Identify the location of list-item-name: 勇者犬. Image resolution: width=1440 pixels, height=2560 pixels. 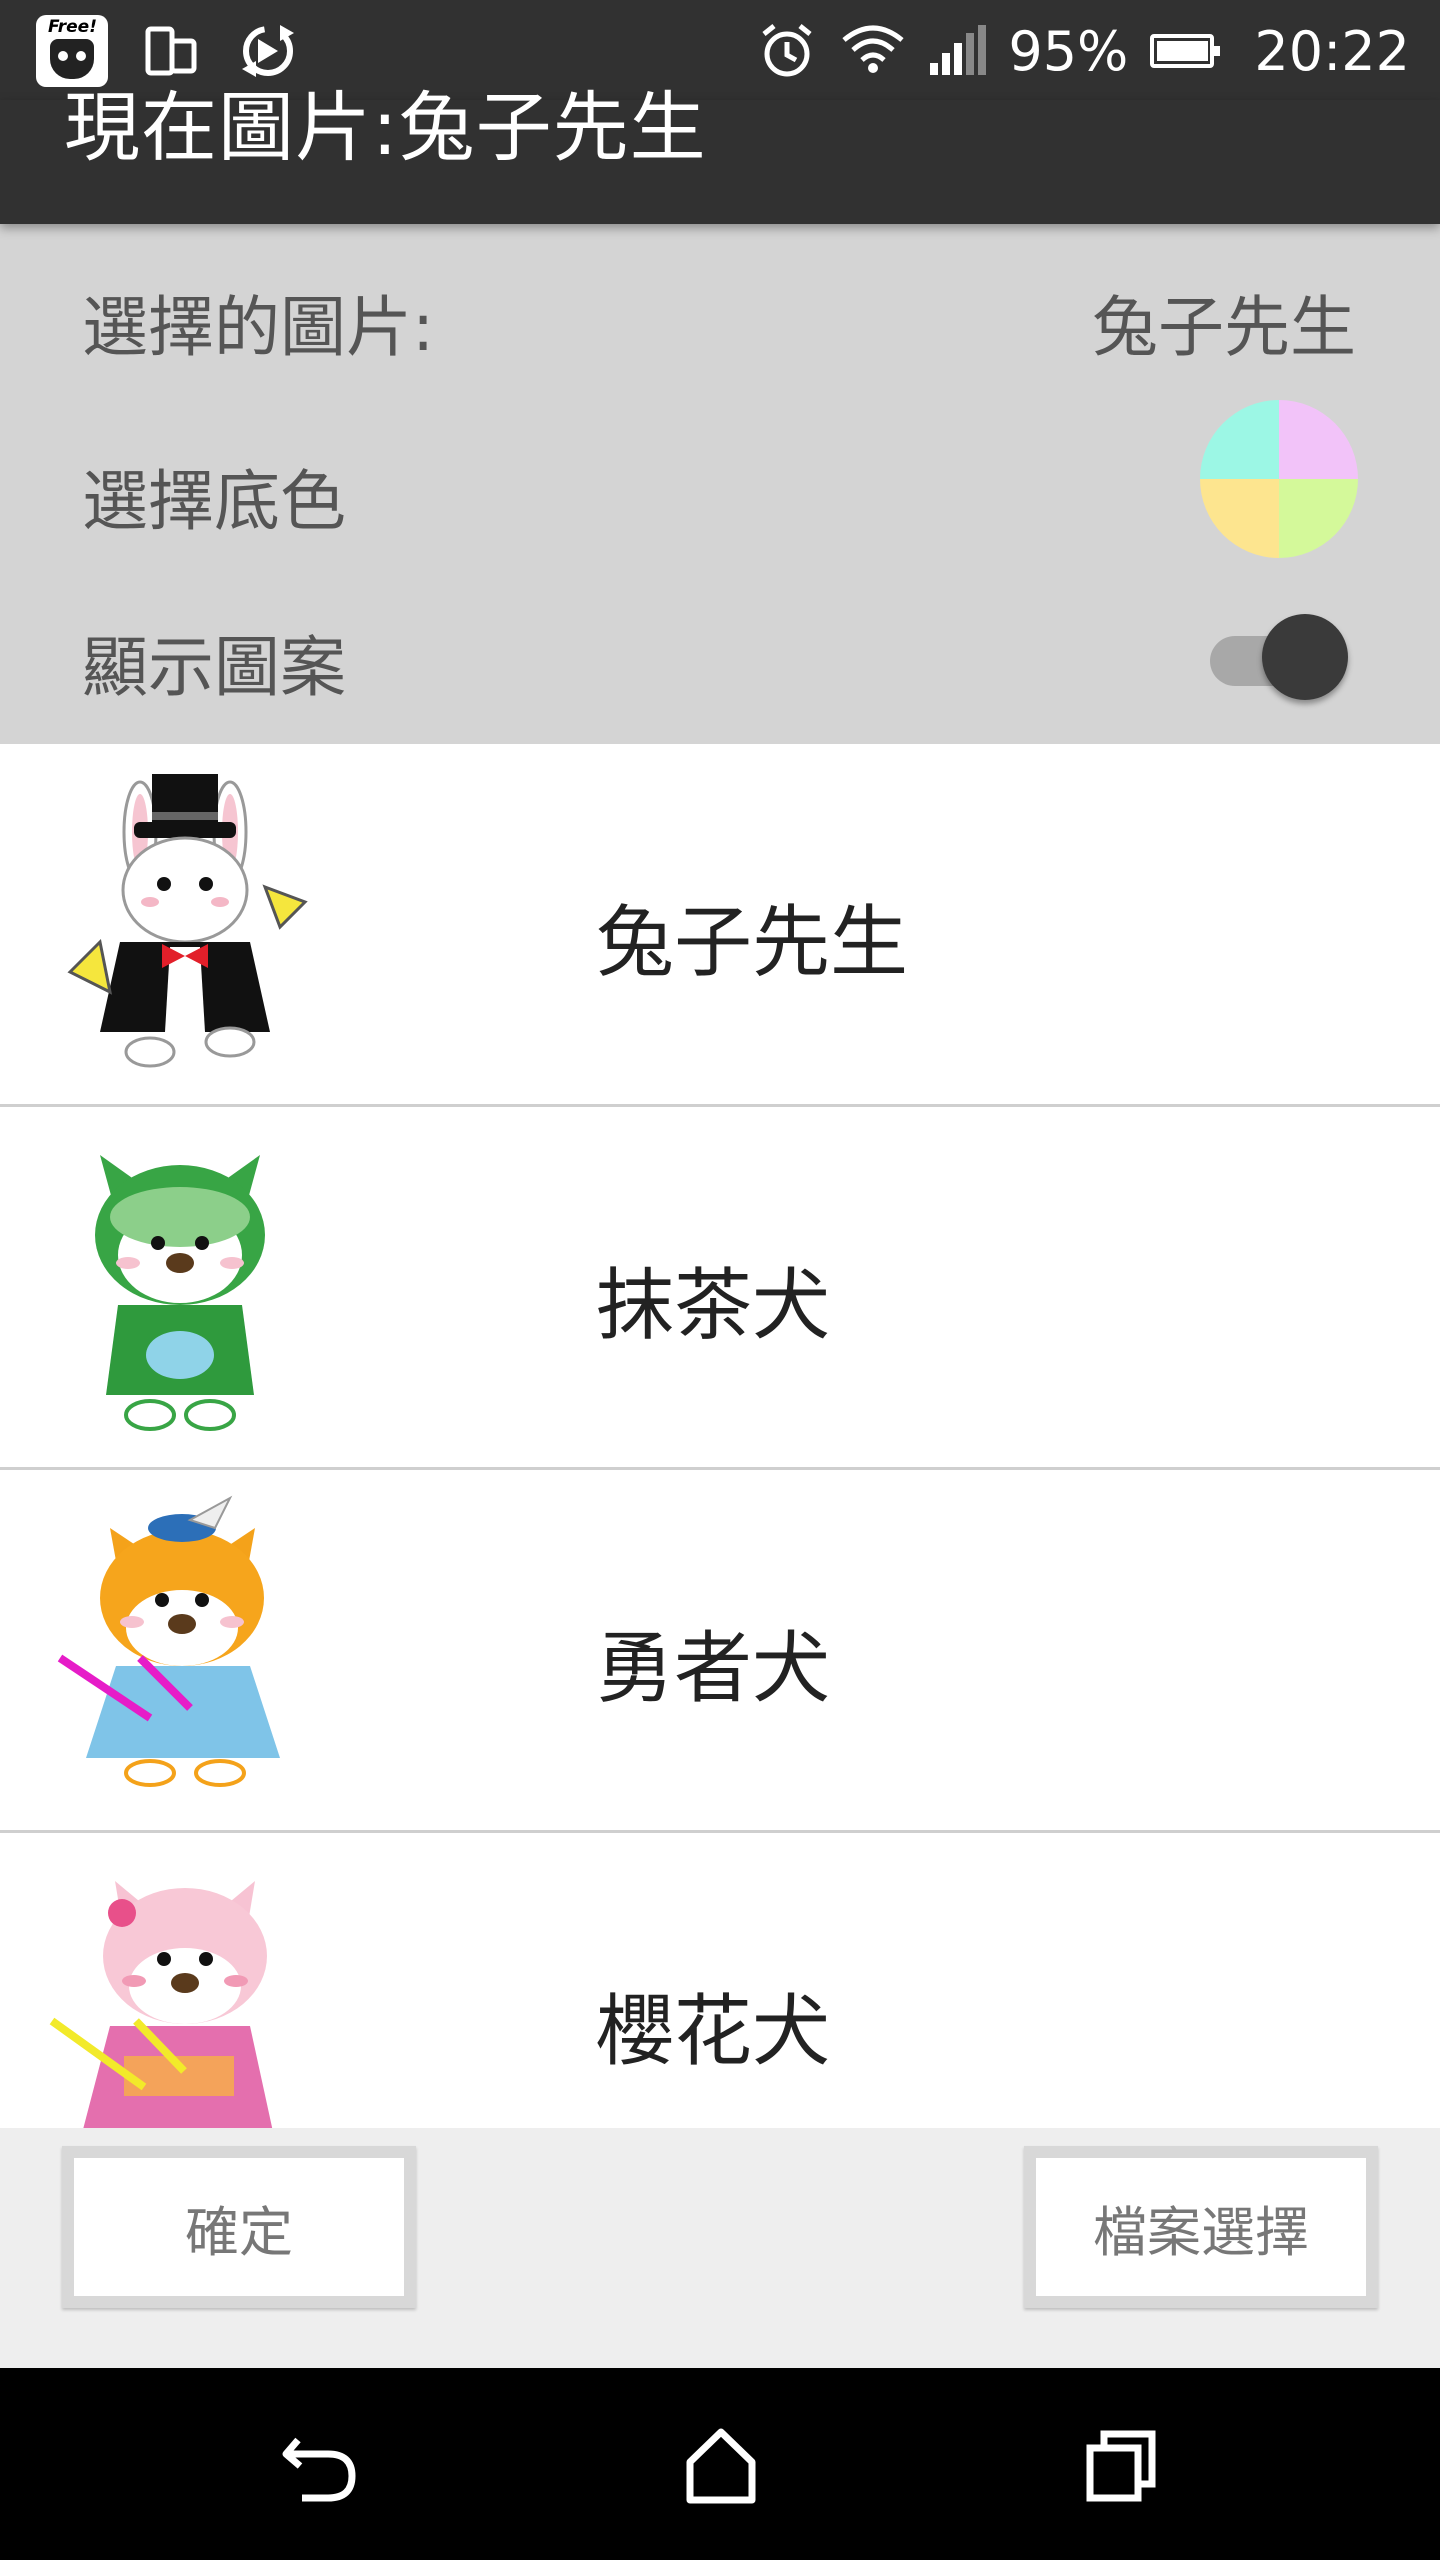
(713, 1669).